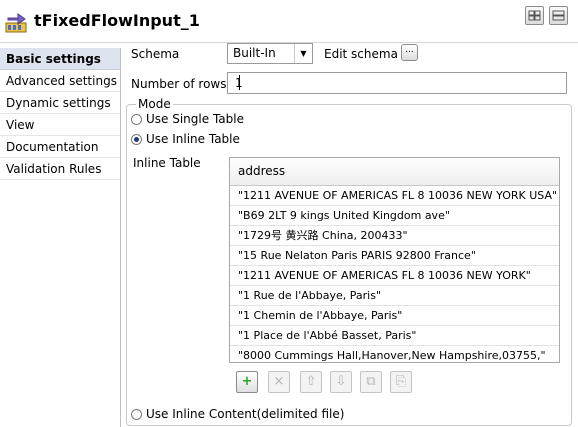 This screenshot has width=578, height=427. What do you see at coordinates (254, 53) in the screenshot?
I see `schema-select-value: Built-In` at bounding box center [254, 53].